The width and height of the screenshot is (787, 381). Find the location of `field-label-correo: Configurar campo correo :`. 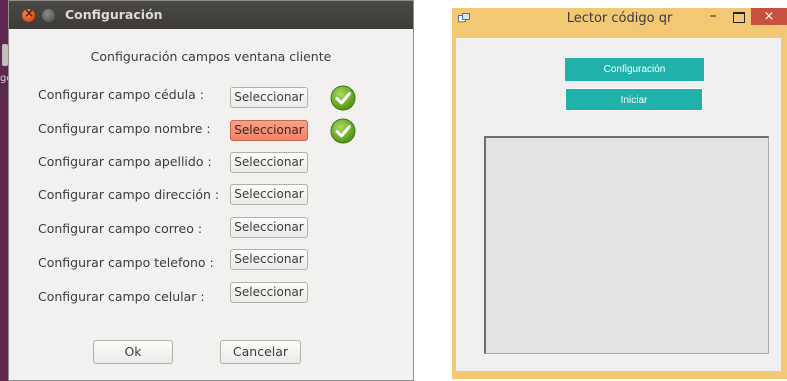

field-label-correo: Configurar campo correo : is located at coordinates (120, 228).